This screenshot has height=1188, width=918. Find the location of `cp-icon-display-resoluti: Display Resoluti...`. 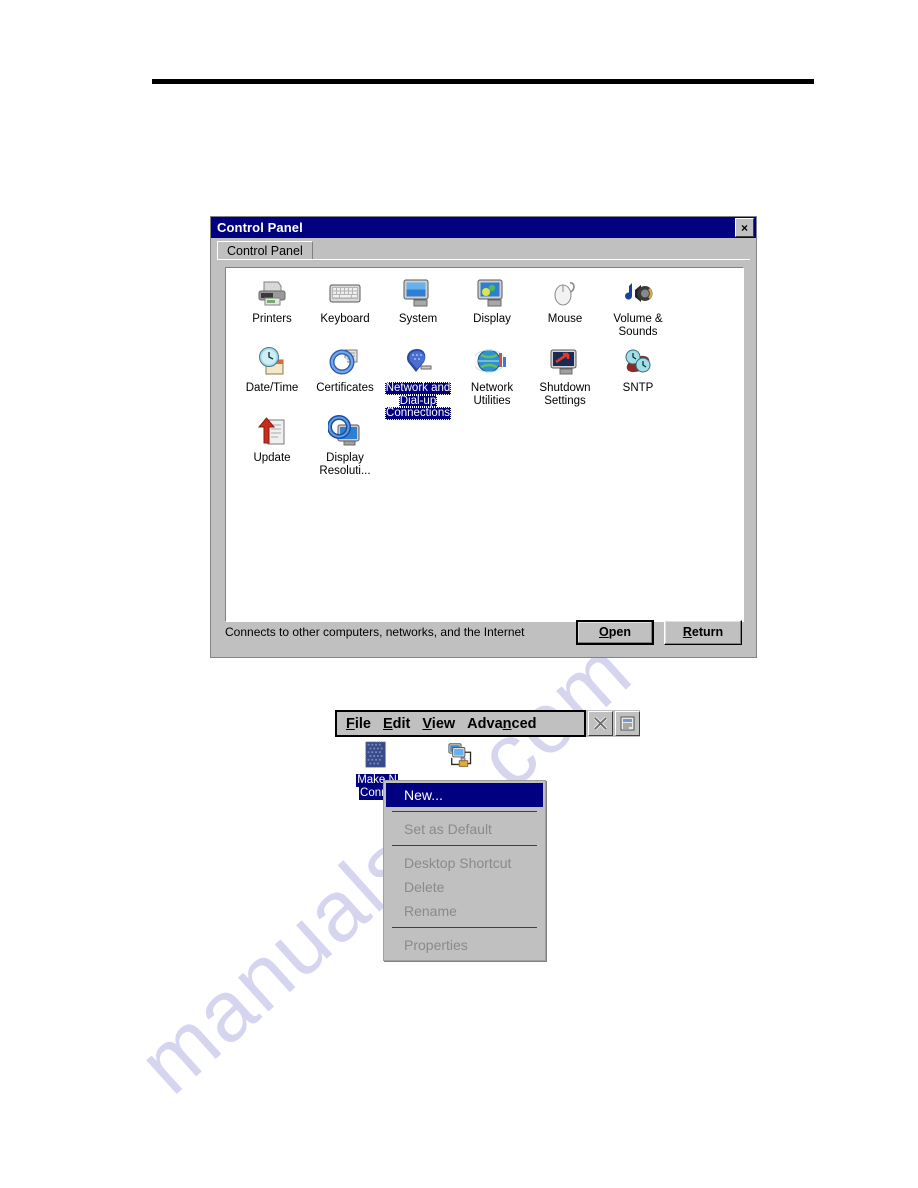

cp-icon-display-resoluti: Display Resoluti... is located at coordinates (345, 446).